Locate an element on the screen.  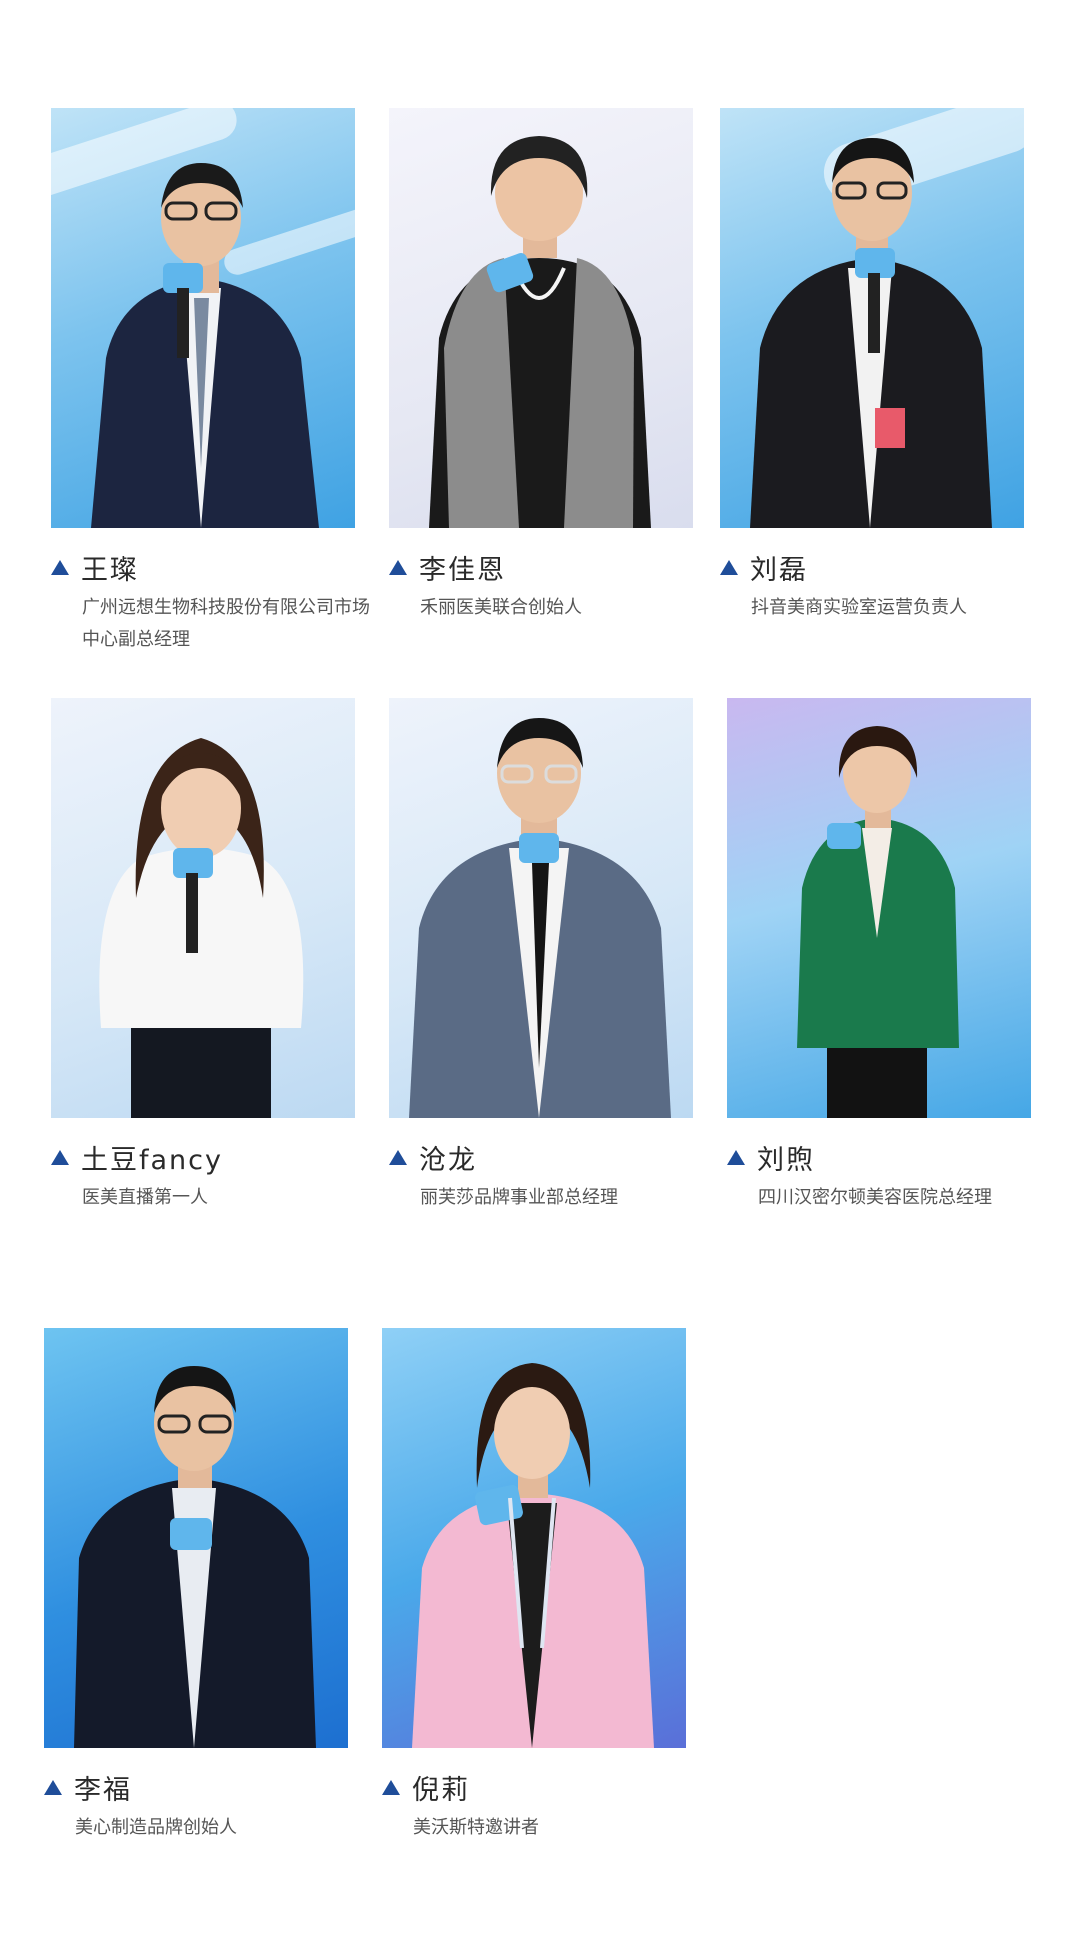
speaker-card: 土豆fancy 医美直播第一人 is located at coordinates (203, 956).